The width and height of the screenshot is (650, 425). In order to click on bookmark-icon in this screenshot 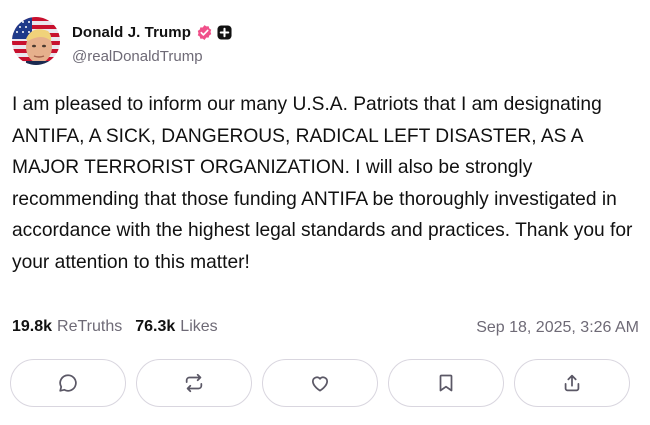, I will do `click(446, 383)`.